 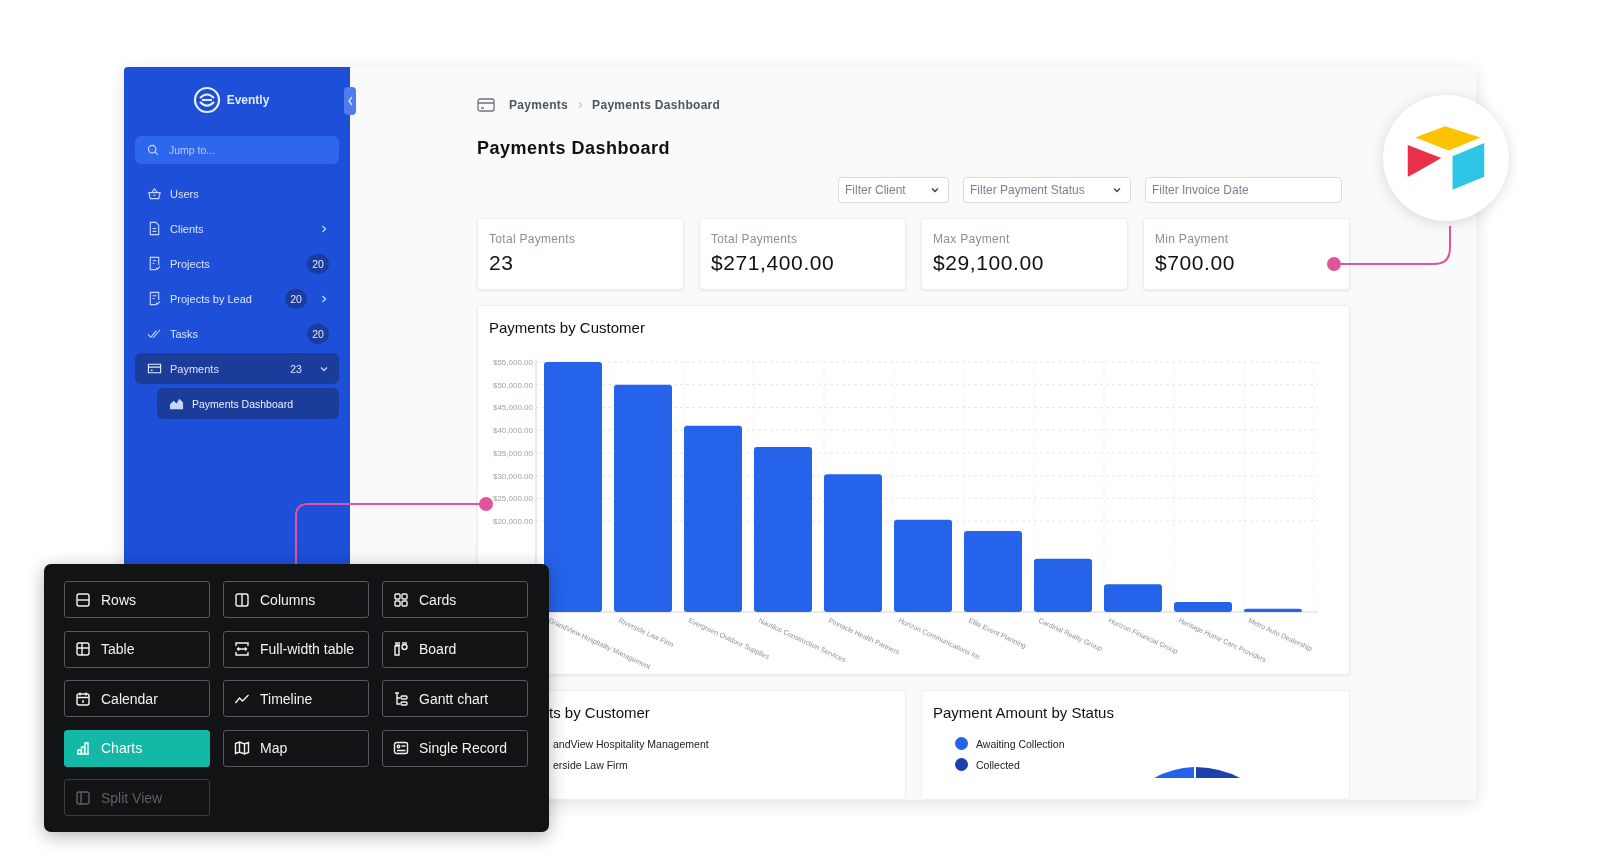 I want to click on page-title: Payments Dashboard, so click(x=574, y=148).